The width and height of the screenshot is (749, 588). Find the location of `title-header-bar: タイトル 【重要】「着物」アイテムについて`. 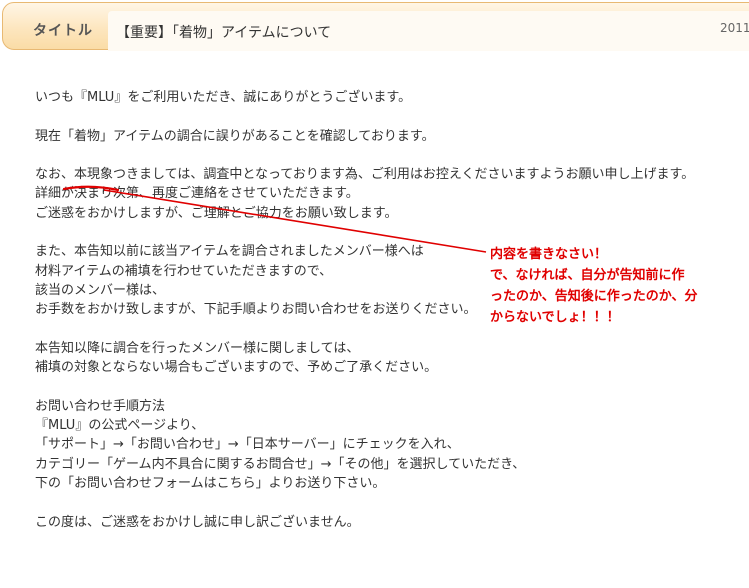

title-header-bar: タイトル 【重要】「着物」アイテムについて is located at coordinates (375, 26).